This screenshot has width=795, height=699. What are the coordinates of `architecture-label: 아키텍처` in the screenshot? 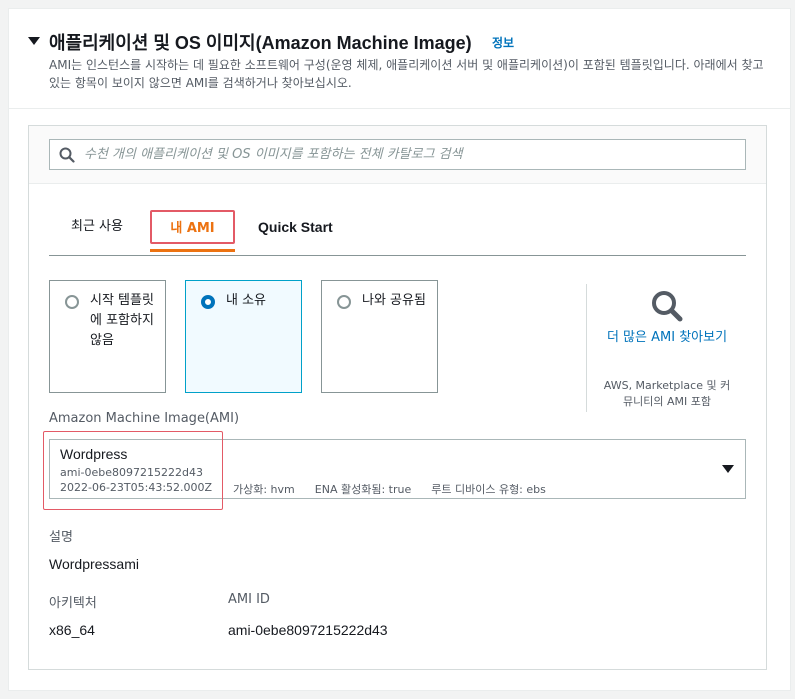 It's located at (73, 603).